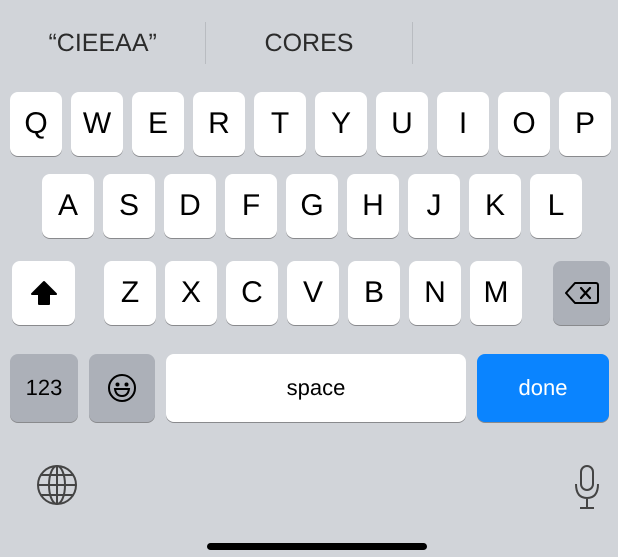  What do you see at coordinates (251, 206) in the screenshot?
I see `letter-key: F` at bounding box center [251, 206].